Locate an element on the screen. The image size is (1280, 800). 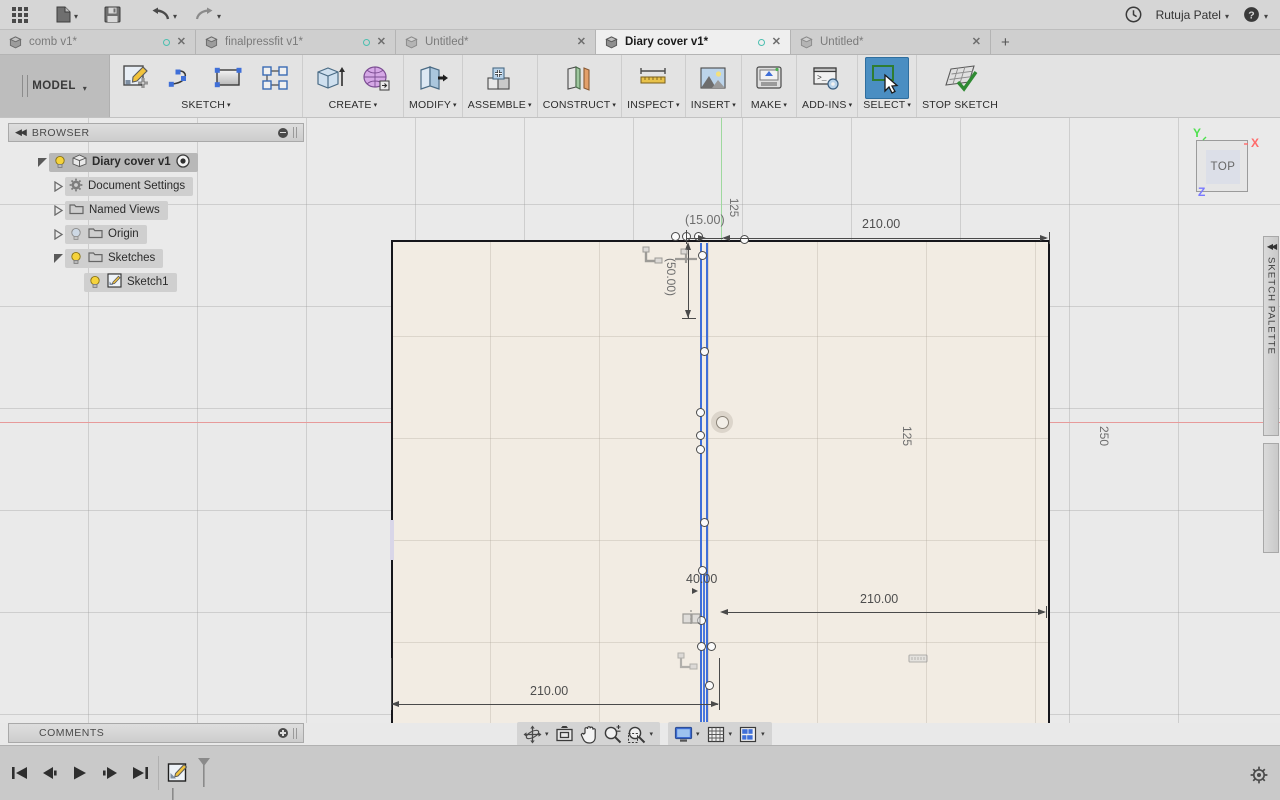
spline-button is located at coordinates (183, 78).